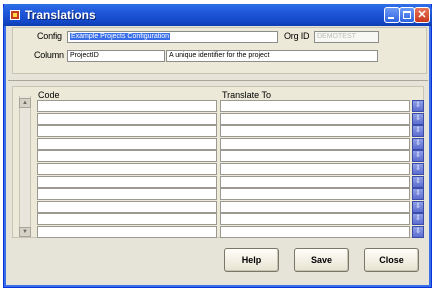 This screenshot has width=436, height=291. Describe the element at coordinates (391, 260) in the screenshot. I see `close-button: Close` at that location.